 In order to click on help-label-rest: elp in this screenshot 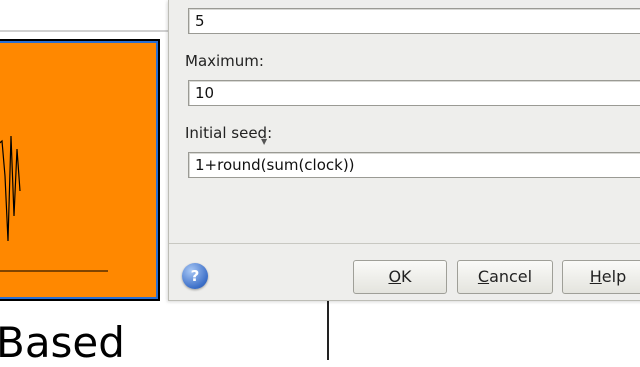, I will do `click(614, 276)`.